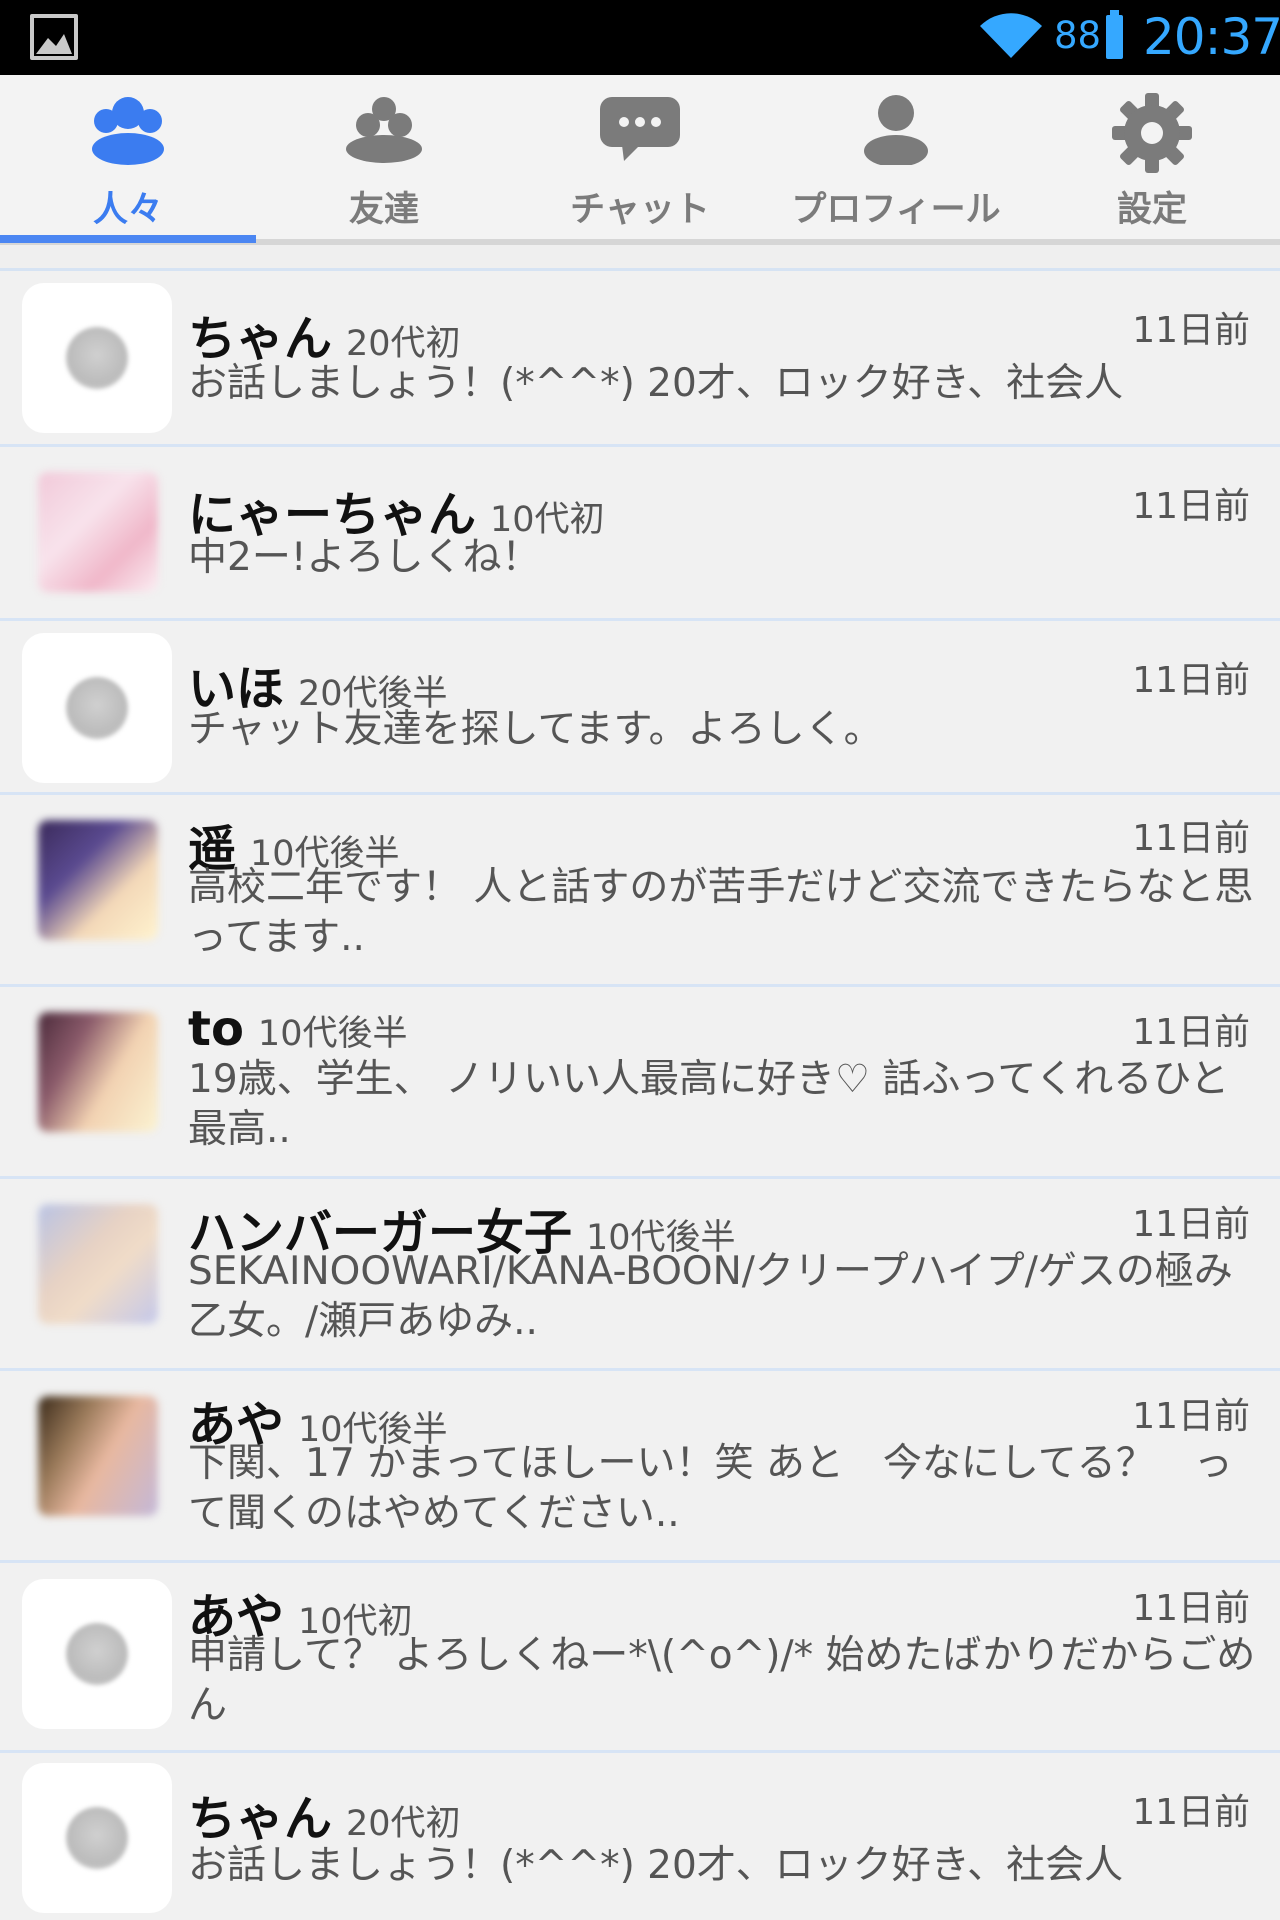 The image size is (1280, 1920). I want to click on image-icon, so click(54, 37).